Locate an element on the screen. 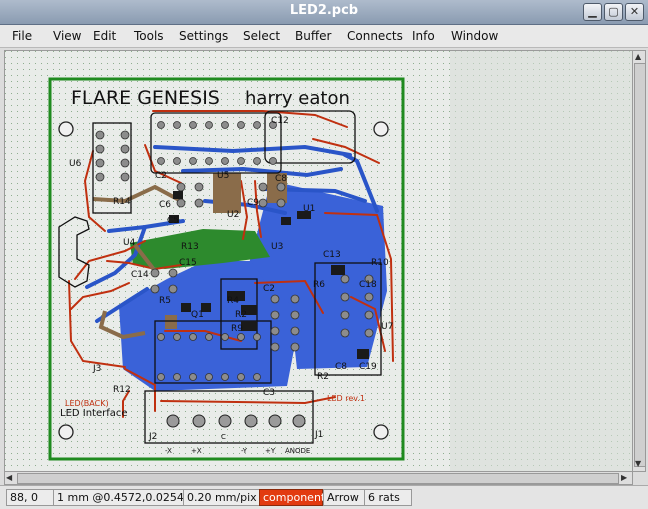 This screenshot has height=509, width=648. menu-settings: Settings is located at coordinates (203, 36).